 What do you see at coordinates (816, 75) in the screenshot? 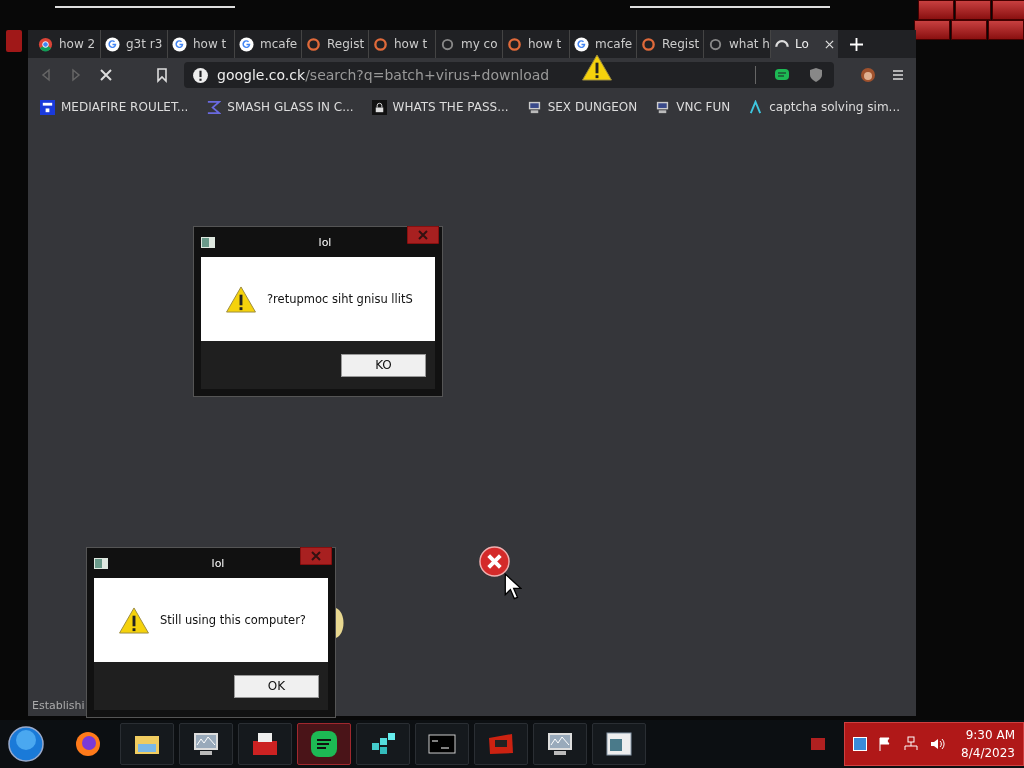
I see `shield-icon` at bounding box center [816, 75].